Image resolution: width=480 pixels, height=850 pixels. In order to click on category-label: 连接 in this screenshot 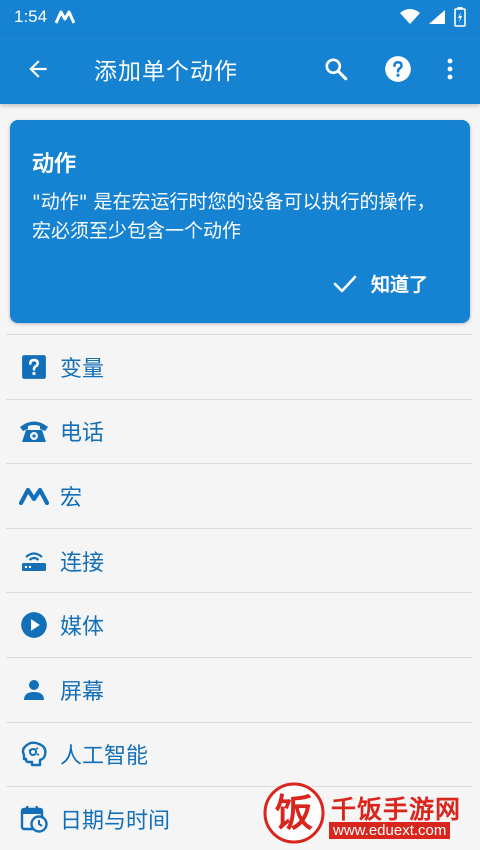, I will do `click(82, 563)`.